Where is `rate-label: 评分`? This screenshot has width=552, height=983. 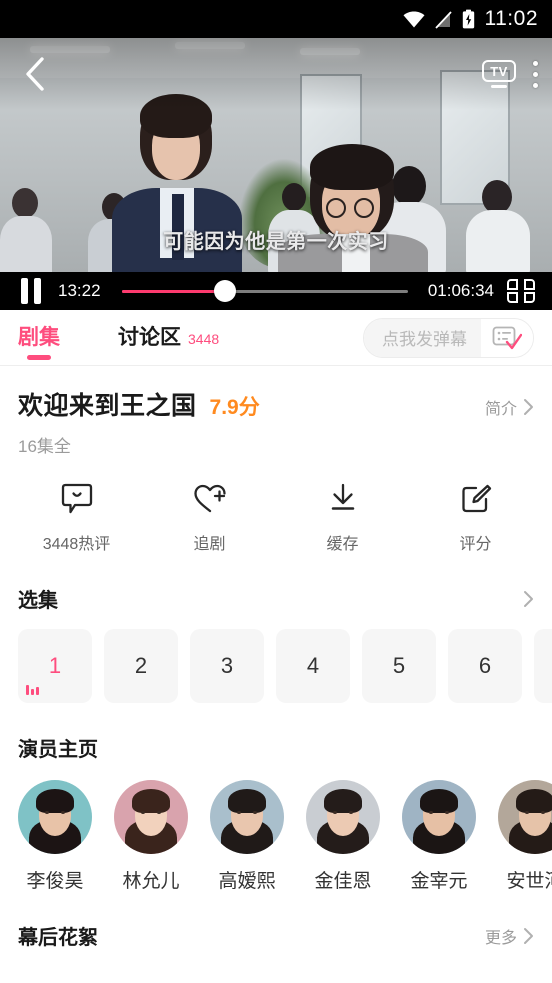
rate-label: 评分 is located at coordinates (475, 544).